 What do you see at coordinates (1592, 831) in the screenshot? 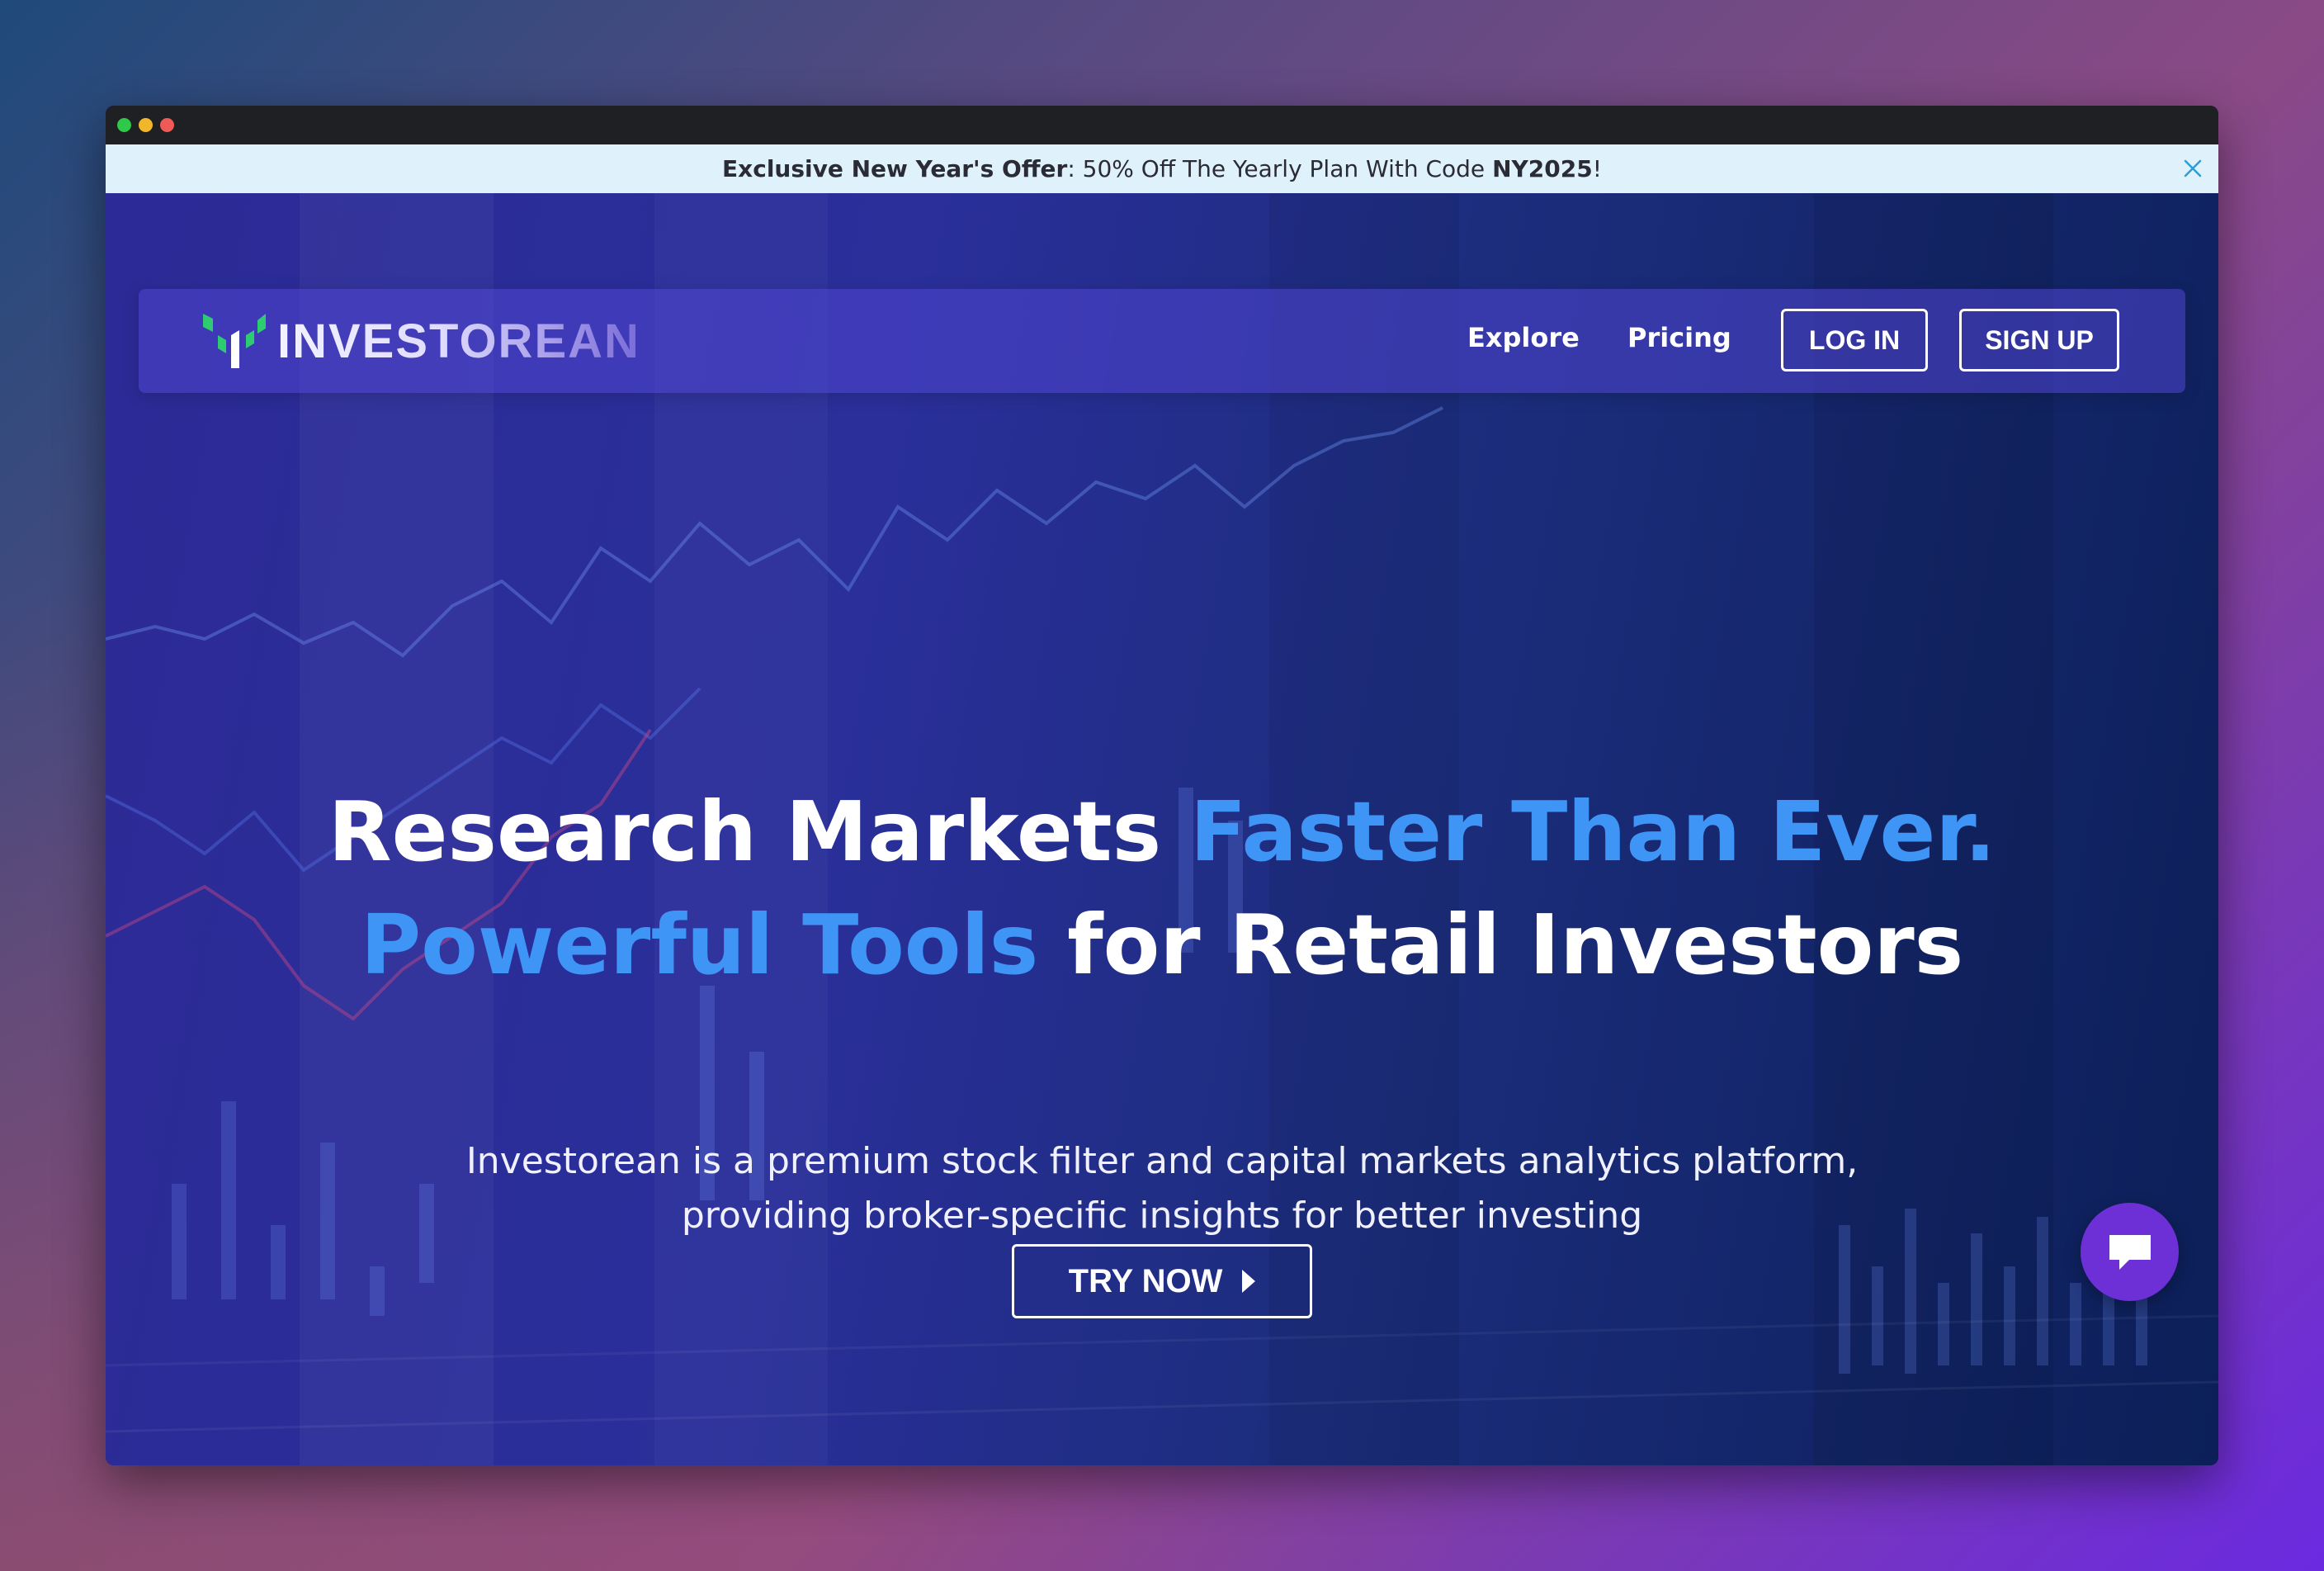
I see `headline-accent-text: Faster Than Ever.` at bounding box center [1592, 831].